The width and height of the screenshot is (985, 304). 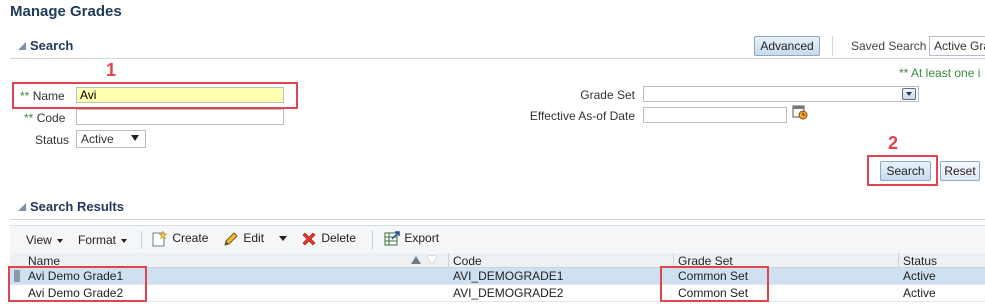 I want to click on grade-set-select, so click(x=781, y=94).